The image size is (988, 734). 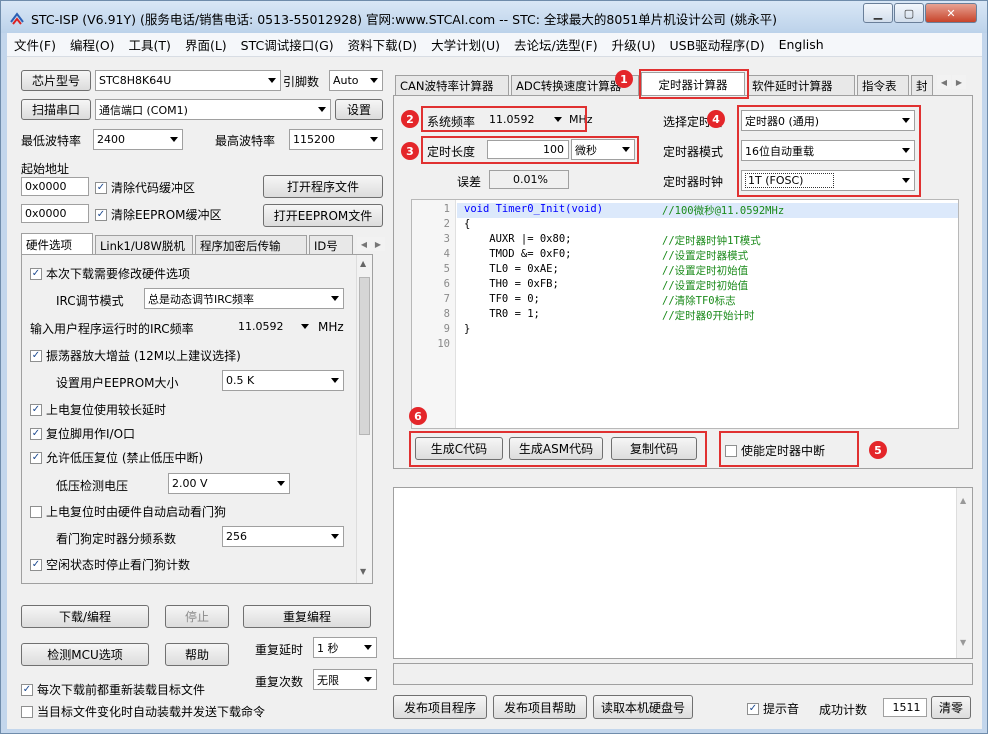 I want to click on repeat-delay-label: 重复延时, so click(x=279, y=650).